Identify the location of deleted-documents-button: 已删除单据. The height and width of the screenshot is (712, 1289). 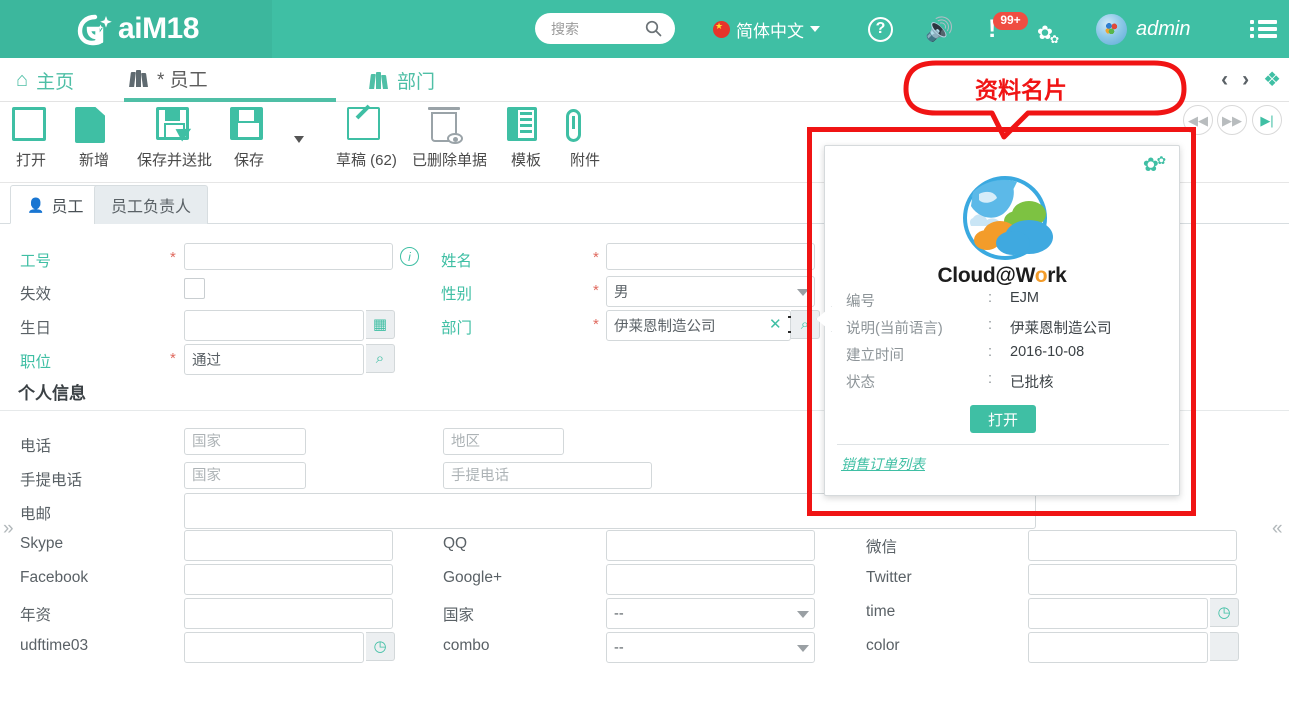
(449, 138).